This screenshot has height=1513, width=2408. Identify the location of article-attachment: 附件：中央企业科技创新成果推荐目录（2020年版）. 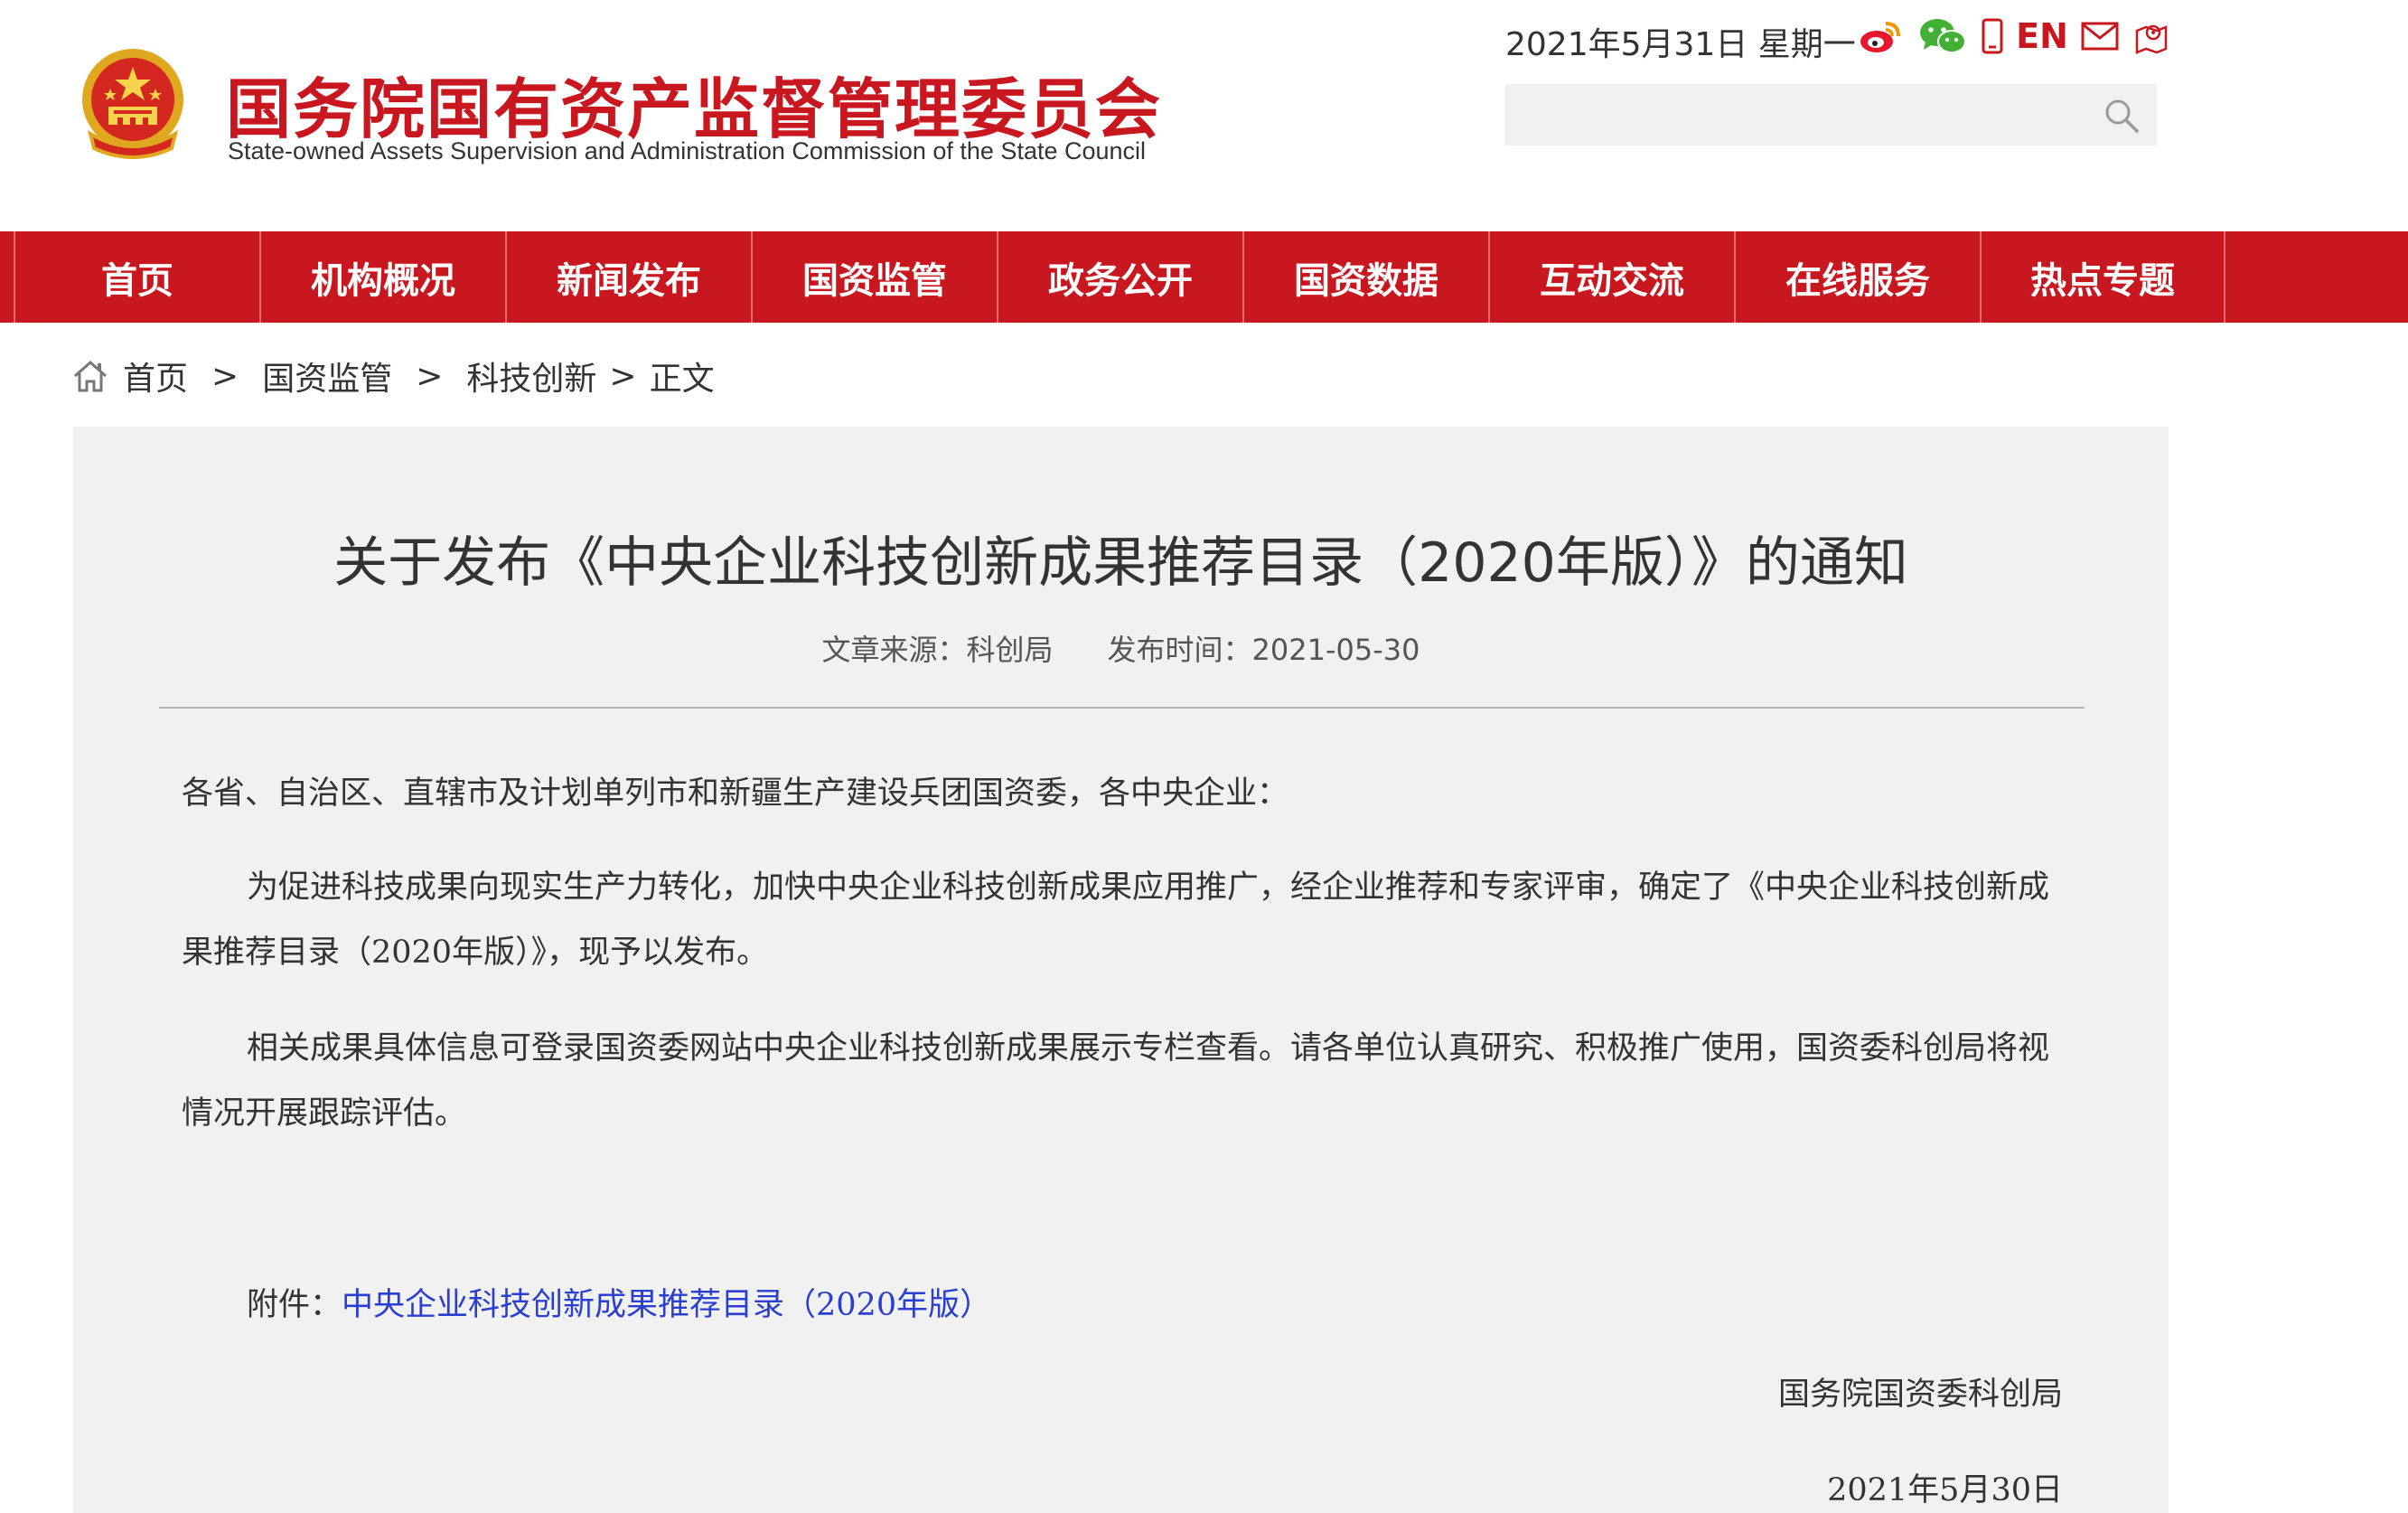
(1189, 1305).